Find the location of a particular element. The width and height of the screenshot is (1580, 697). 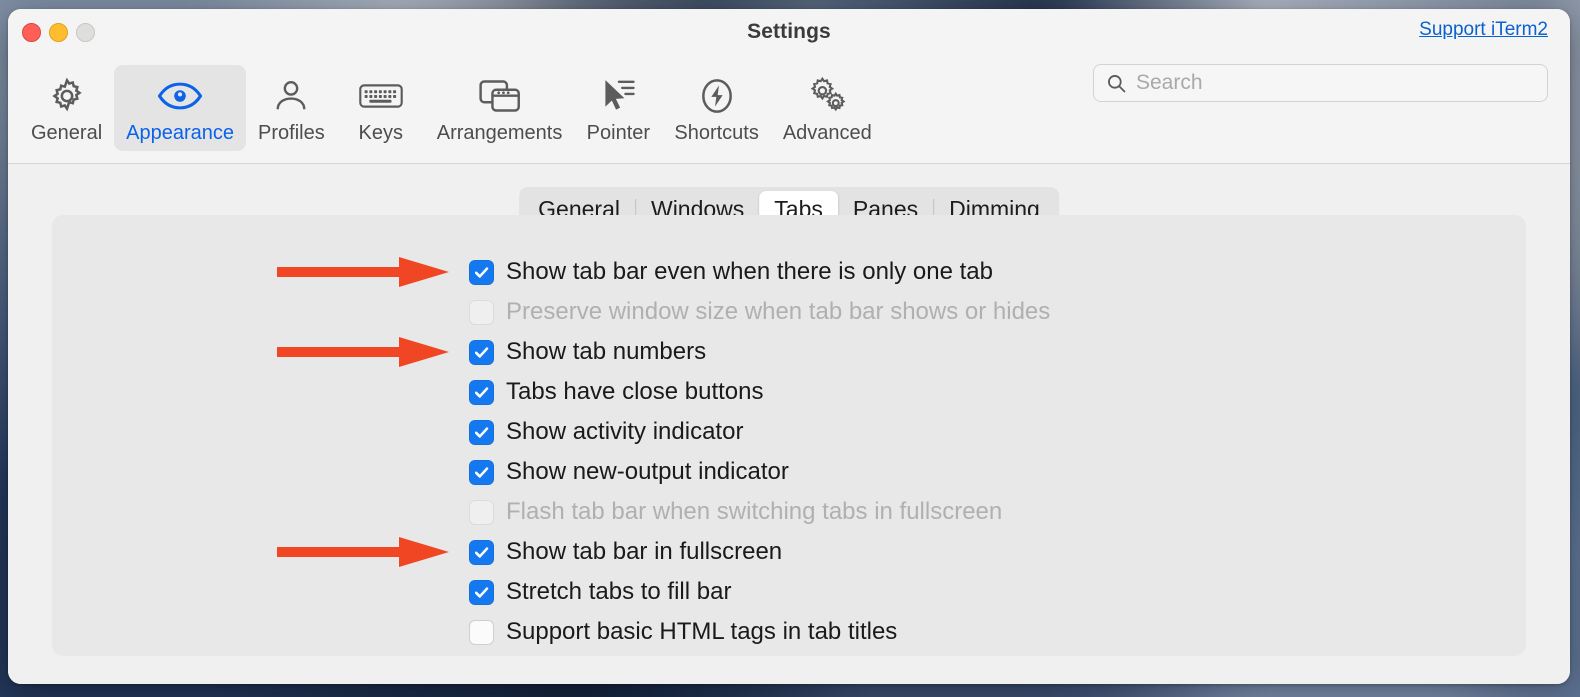

toolbar-label-shortcuts: Shortcuts is located at coordinates (716, 133).